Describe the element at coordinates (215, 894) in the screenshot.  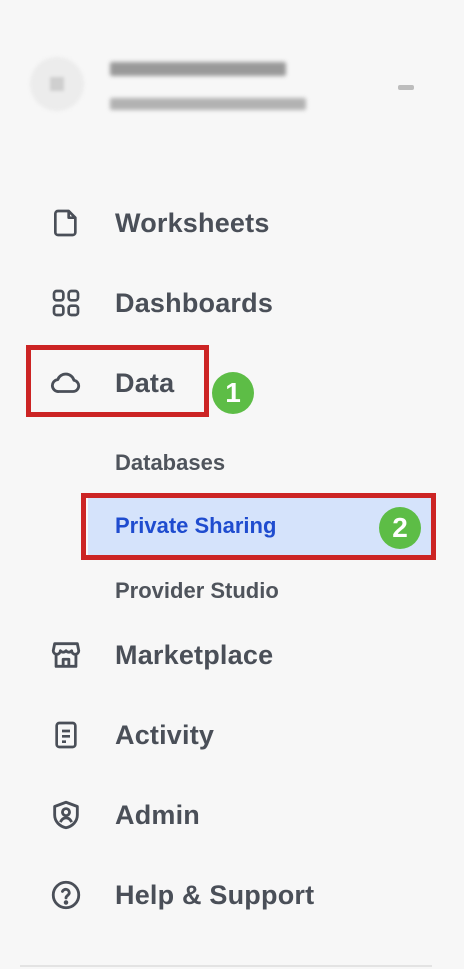
I see `nav-label-help-support: Help & Support` at that location.